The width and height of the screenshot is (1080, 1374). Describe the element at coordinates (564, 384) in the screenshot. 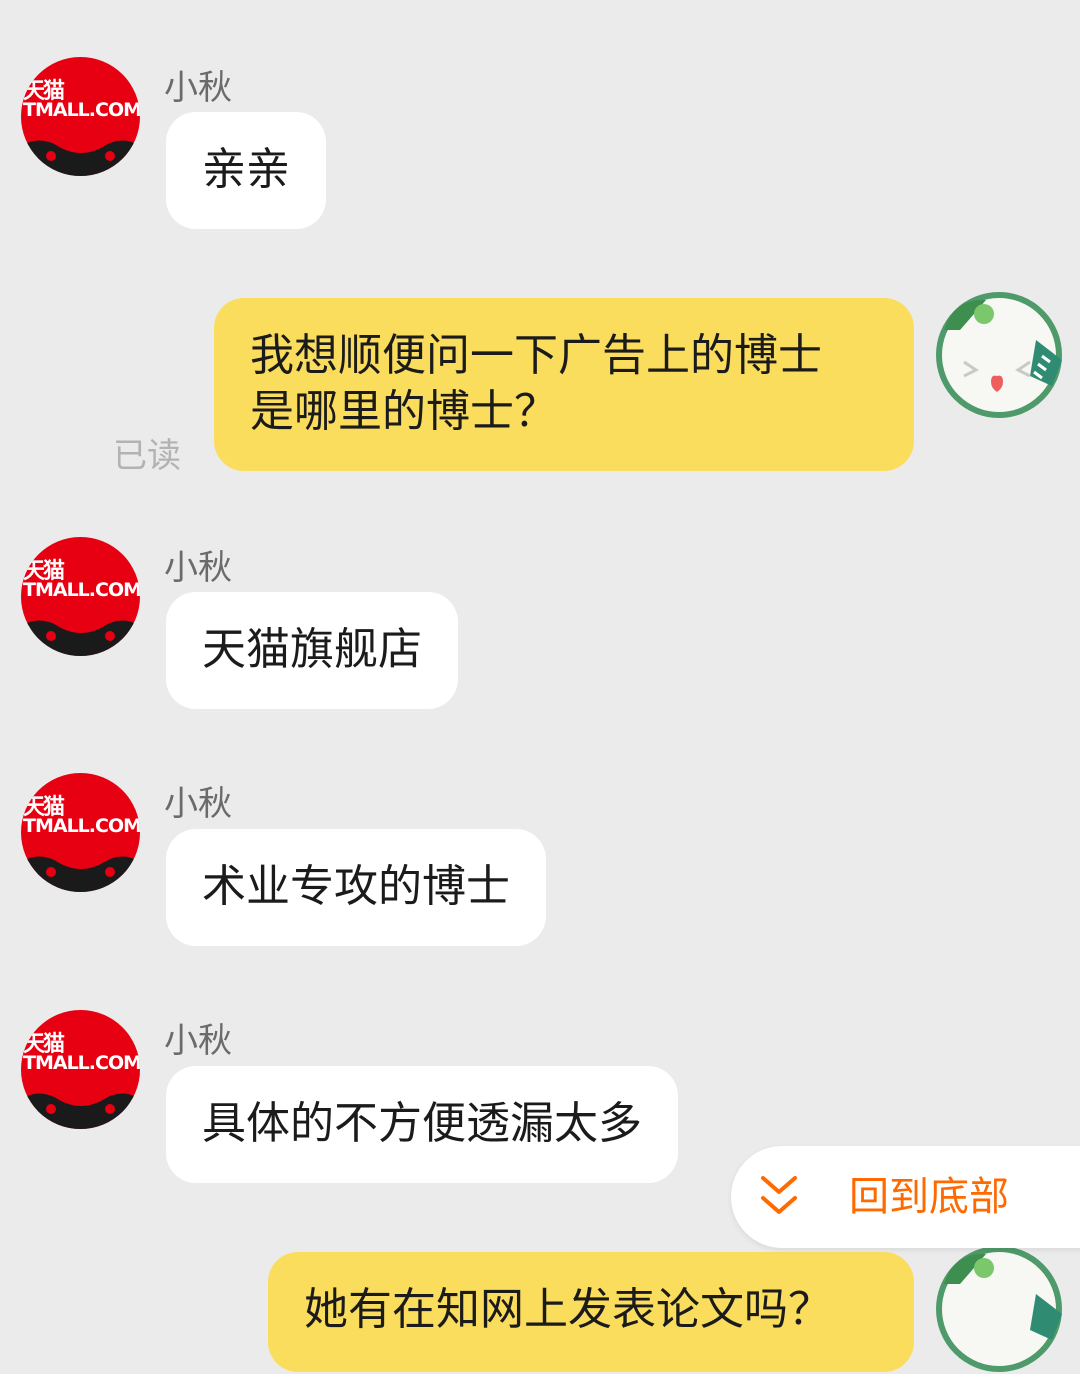

I see `message-bubble-user: 我想顺便问一下广告上的博士 是哪里的博士？` at that location.